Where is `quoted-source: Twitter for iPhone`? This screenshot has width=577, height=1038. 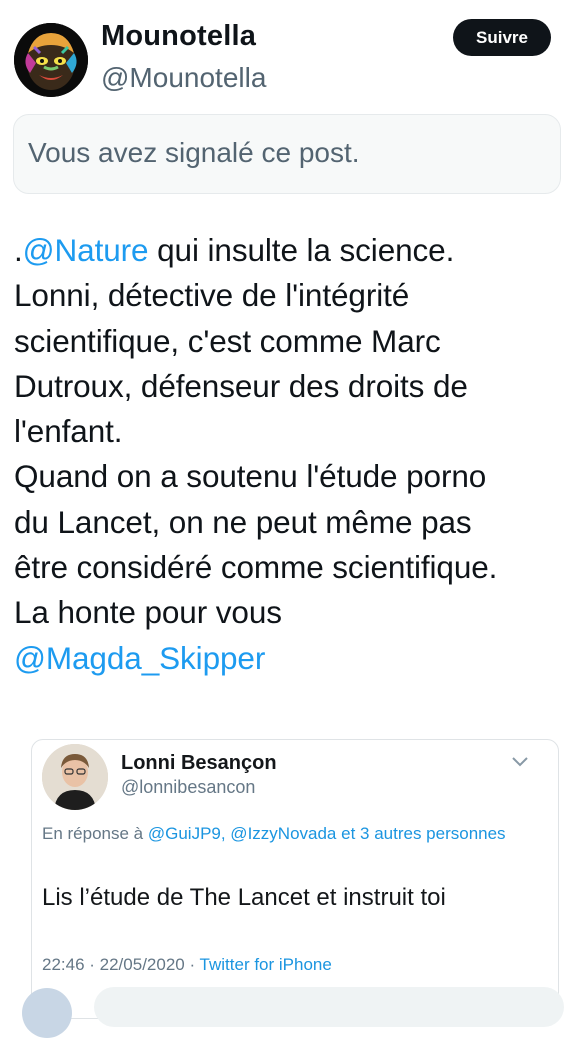
quoted-source: Twitter for iPhone is located at coordinates (266, 964).